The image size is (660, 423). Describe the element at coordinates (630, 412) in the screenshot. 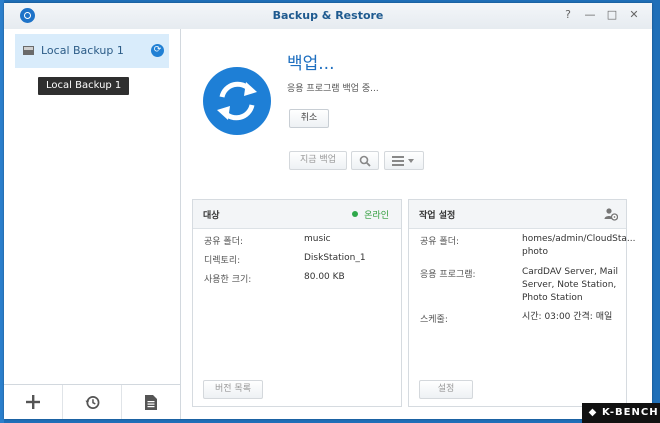

I see `watermark-text: K-BENCH` at that location.